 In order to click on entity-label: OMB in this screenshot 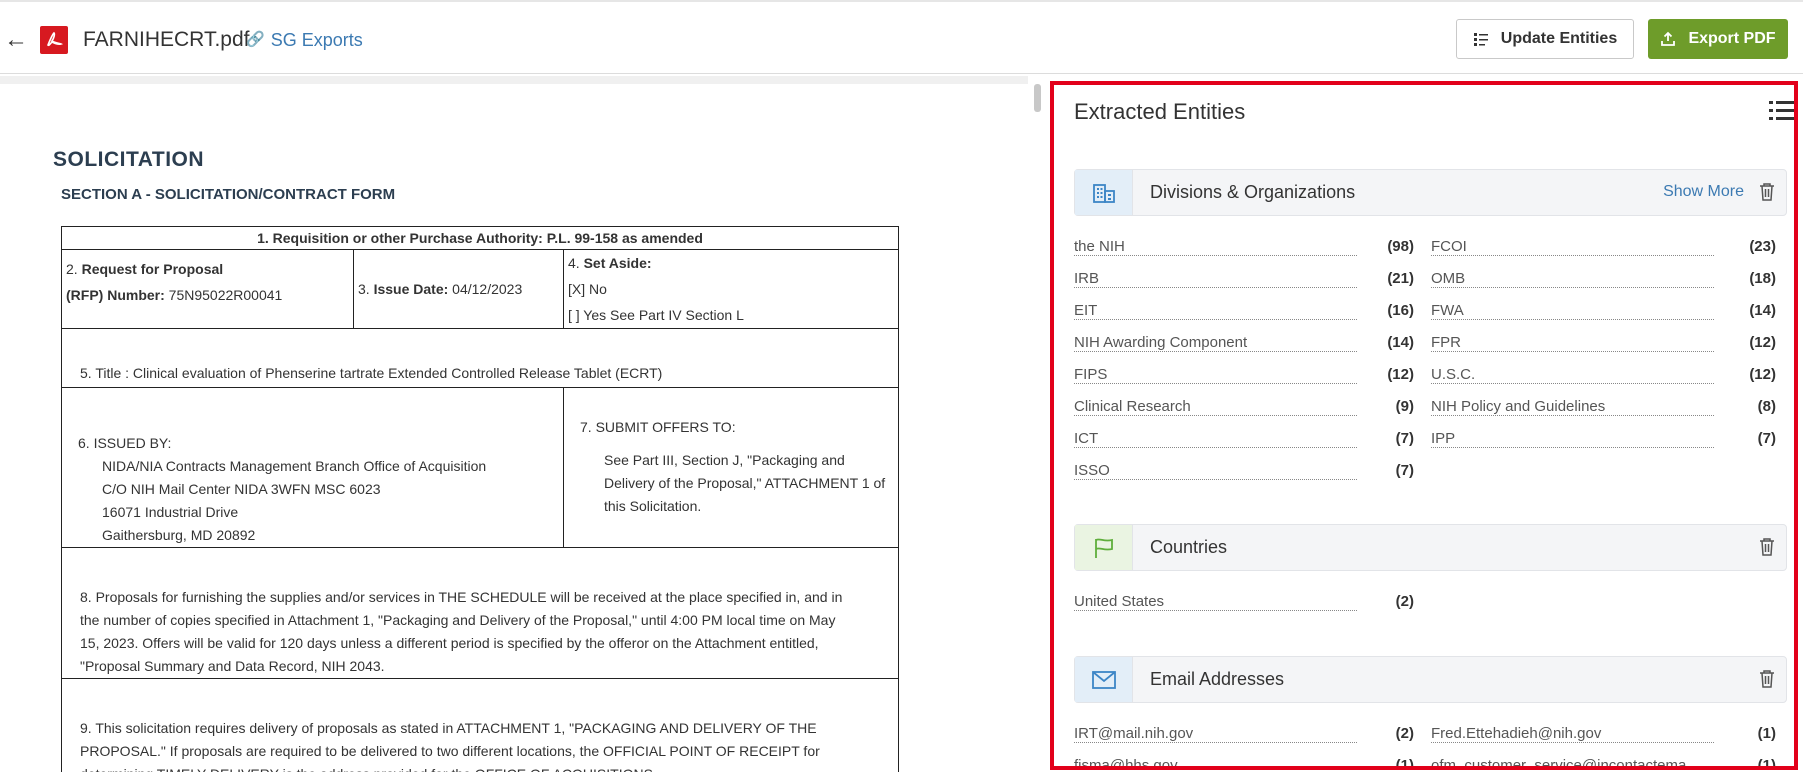, I will do `click(1449, 278)`.